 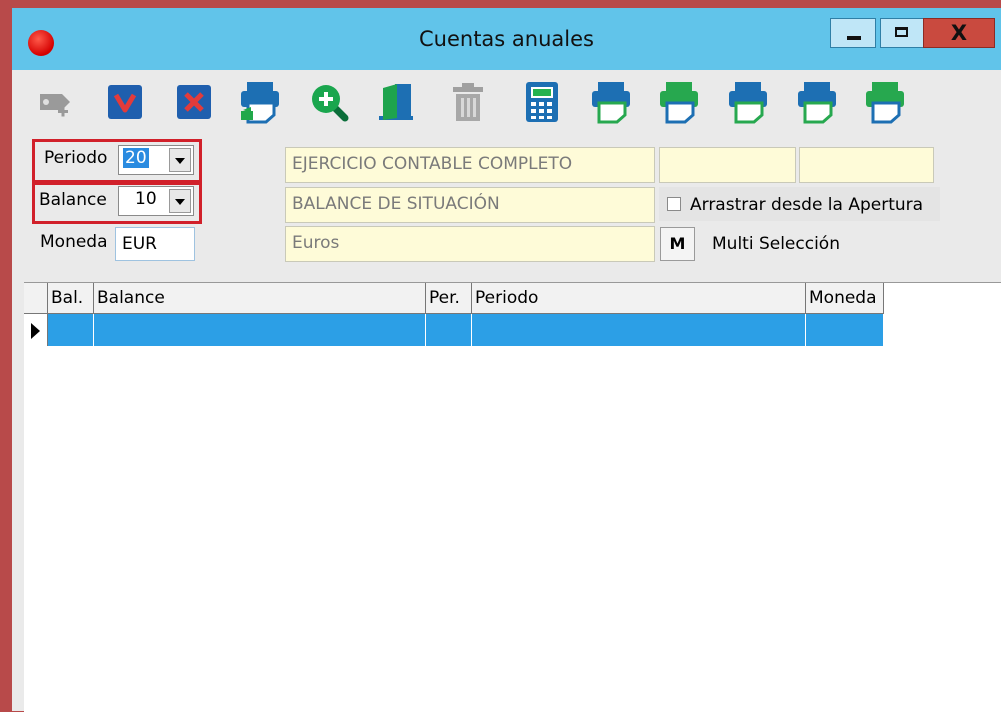 I want to click on calculator-button, so click(x=542, y=102).